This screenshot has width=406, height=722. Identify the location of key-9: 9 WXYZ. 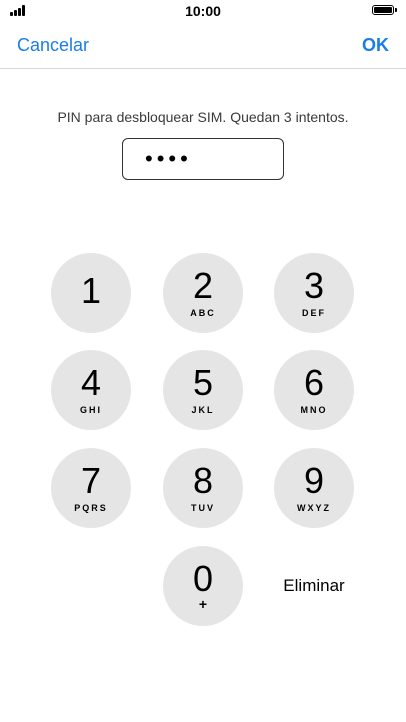
(314, 488).